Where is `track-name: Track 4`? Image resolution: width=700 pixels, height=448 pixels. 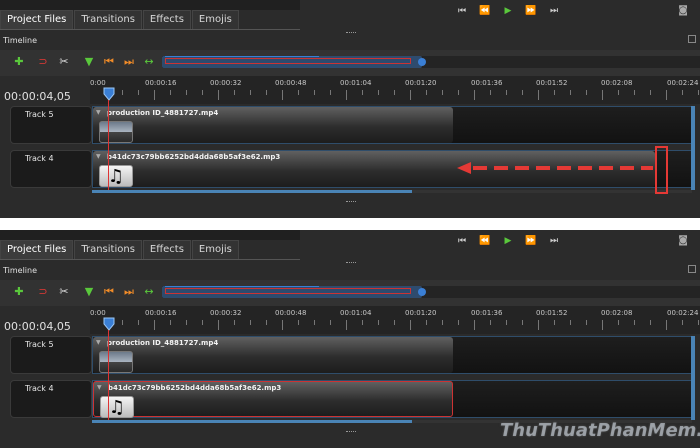 track-name: Track 4 is located at coordinates (39, 158).